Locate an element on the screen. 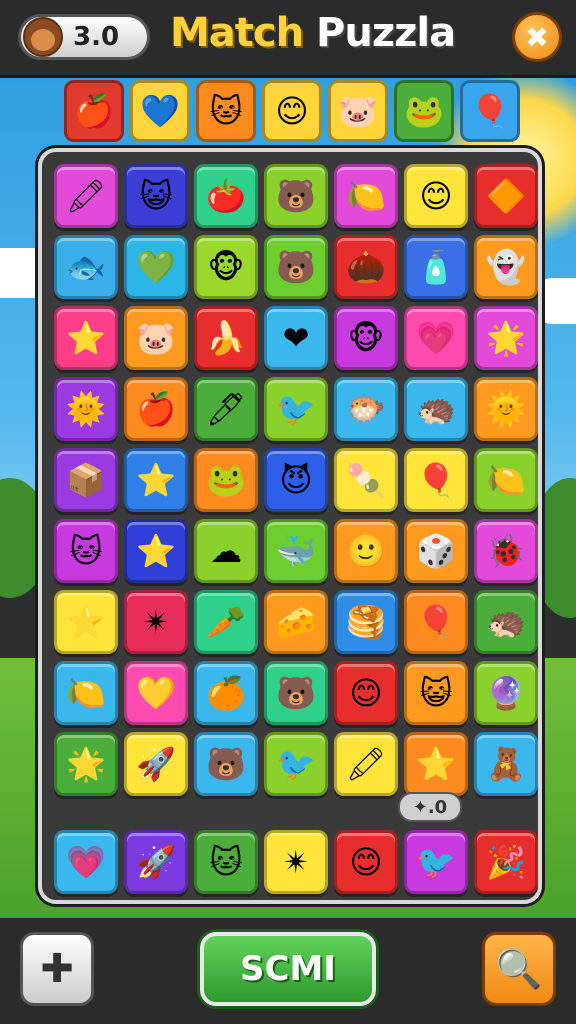 The height and width of the screenshot is (1024, 576). stack-icon: 🥞 is located at coordinates (366, 622).